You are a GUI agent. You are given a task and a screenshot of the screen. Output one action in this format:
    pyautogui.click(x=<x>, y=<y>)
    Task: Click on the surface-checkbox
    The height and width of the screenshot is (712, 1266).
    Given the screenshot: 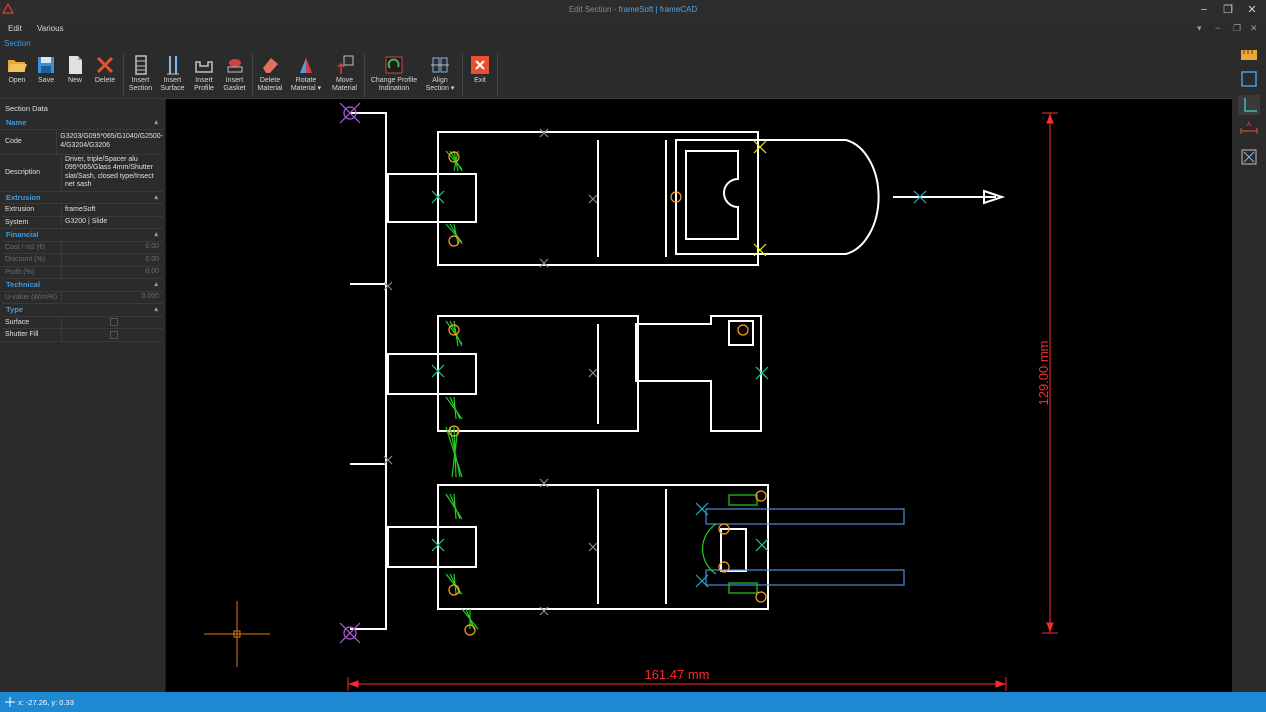 What is the action you would take?
    pyautogui.click(x=114, y=322)
    